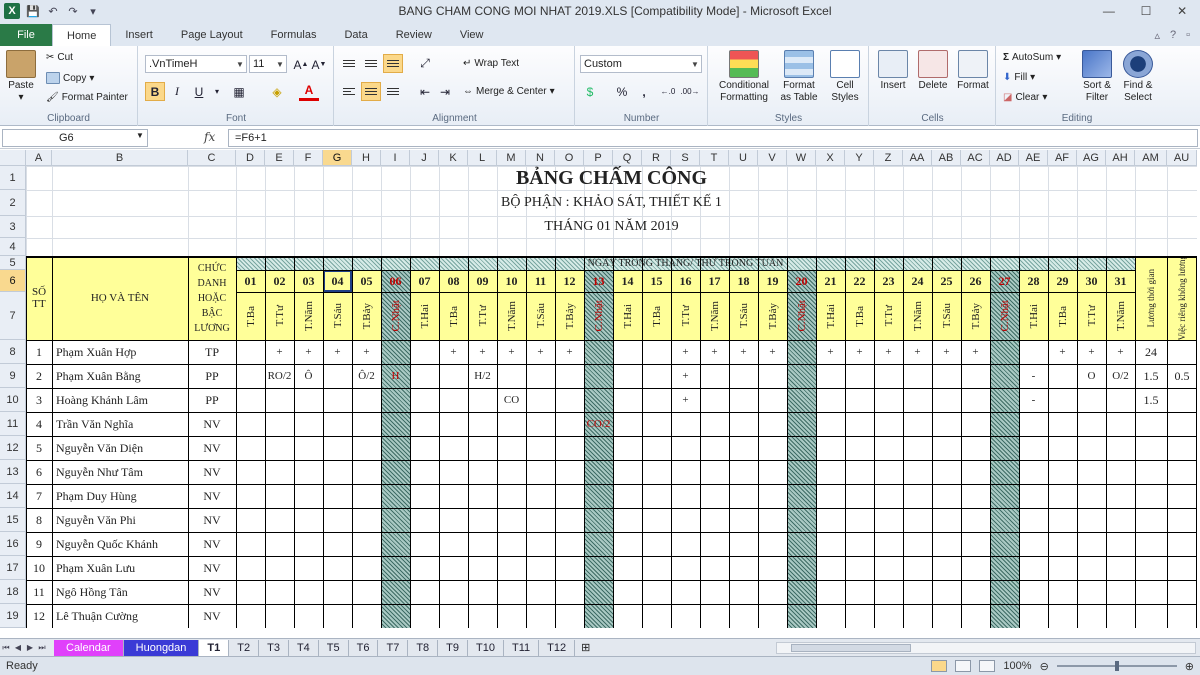 The height and width of the screenshot is (675, 1200). What do you see at coordinates (830, 158) in the screenshot?
I see `column-header-x: X` at bounding box center [830, 158].